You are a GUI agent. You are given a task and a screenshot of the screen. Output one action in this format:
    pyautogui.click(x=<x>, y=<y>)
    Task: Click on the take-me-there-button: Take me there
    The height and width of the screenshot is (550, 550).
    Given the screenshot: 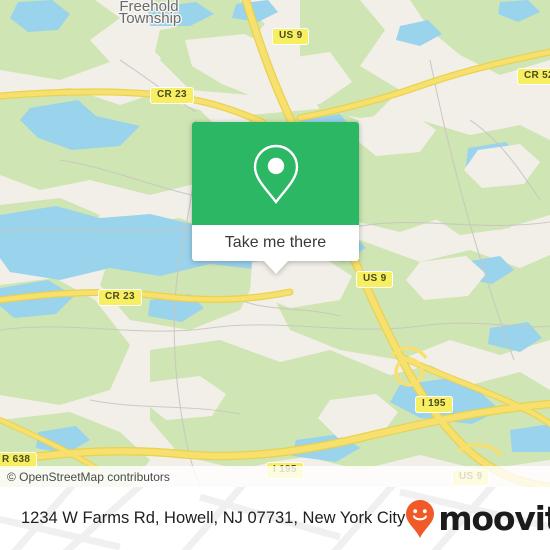 What is the action you would take?
    pyautogui.click(x=275, y=243)
    